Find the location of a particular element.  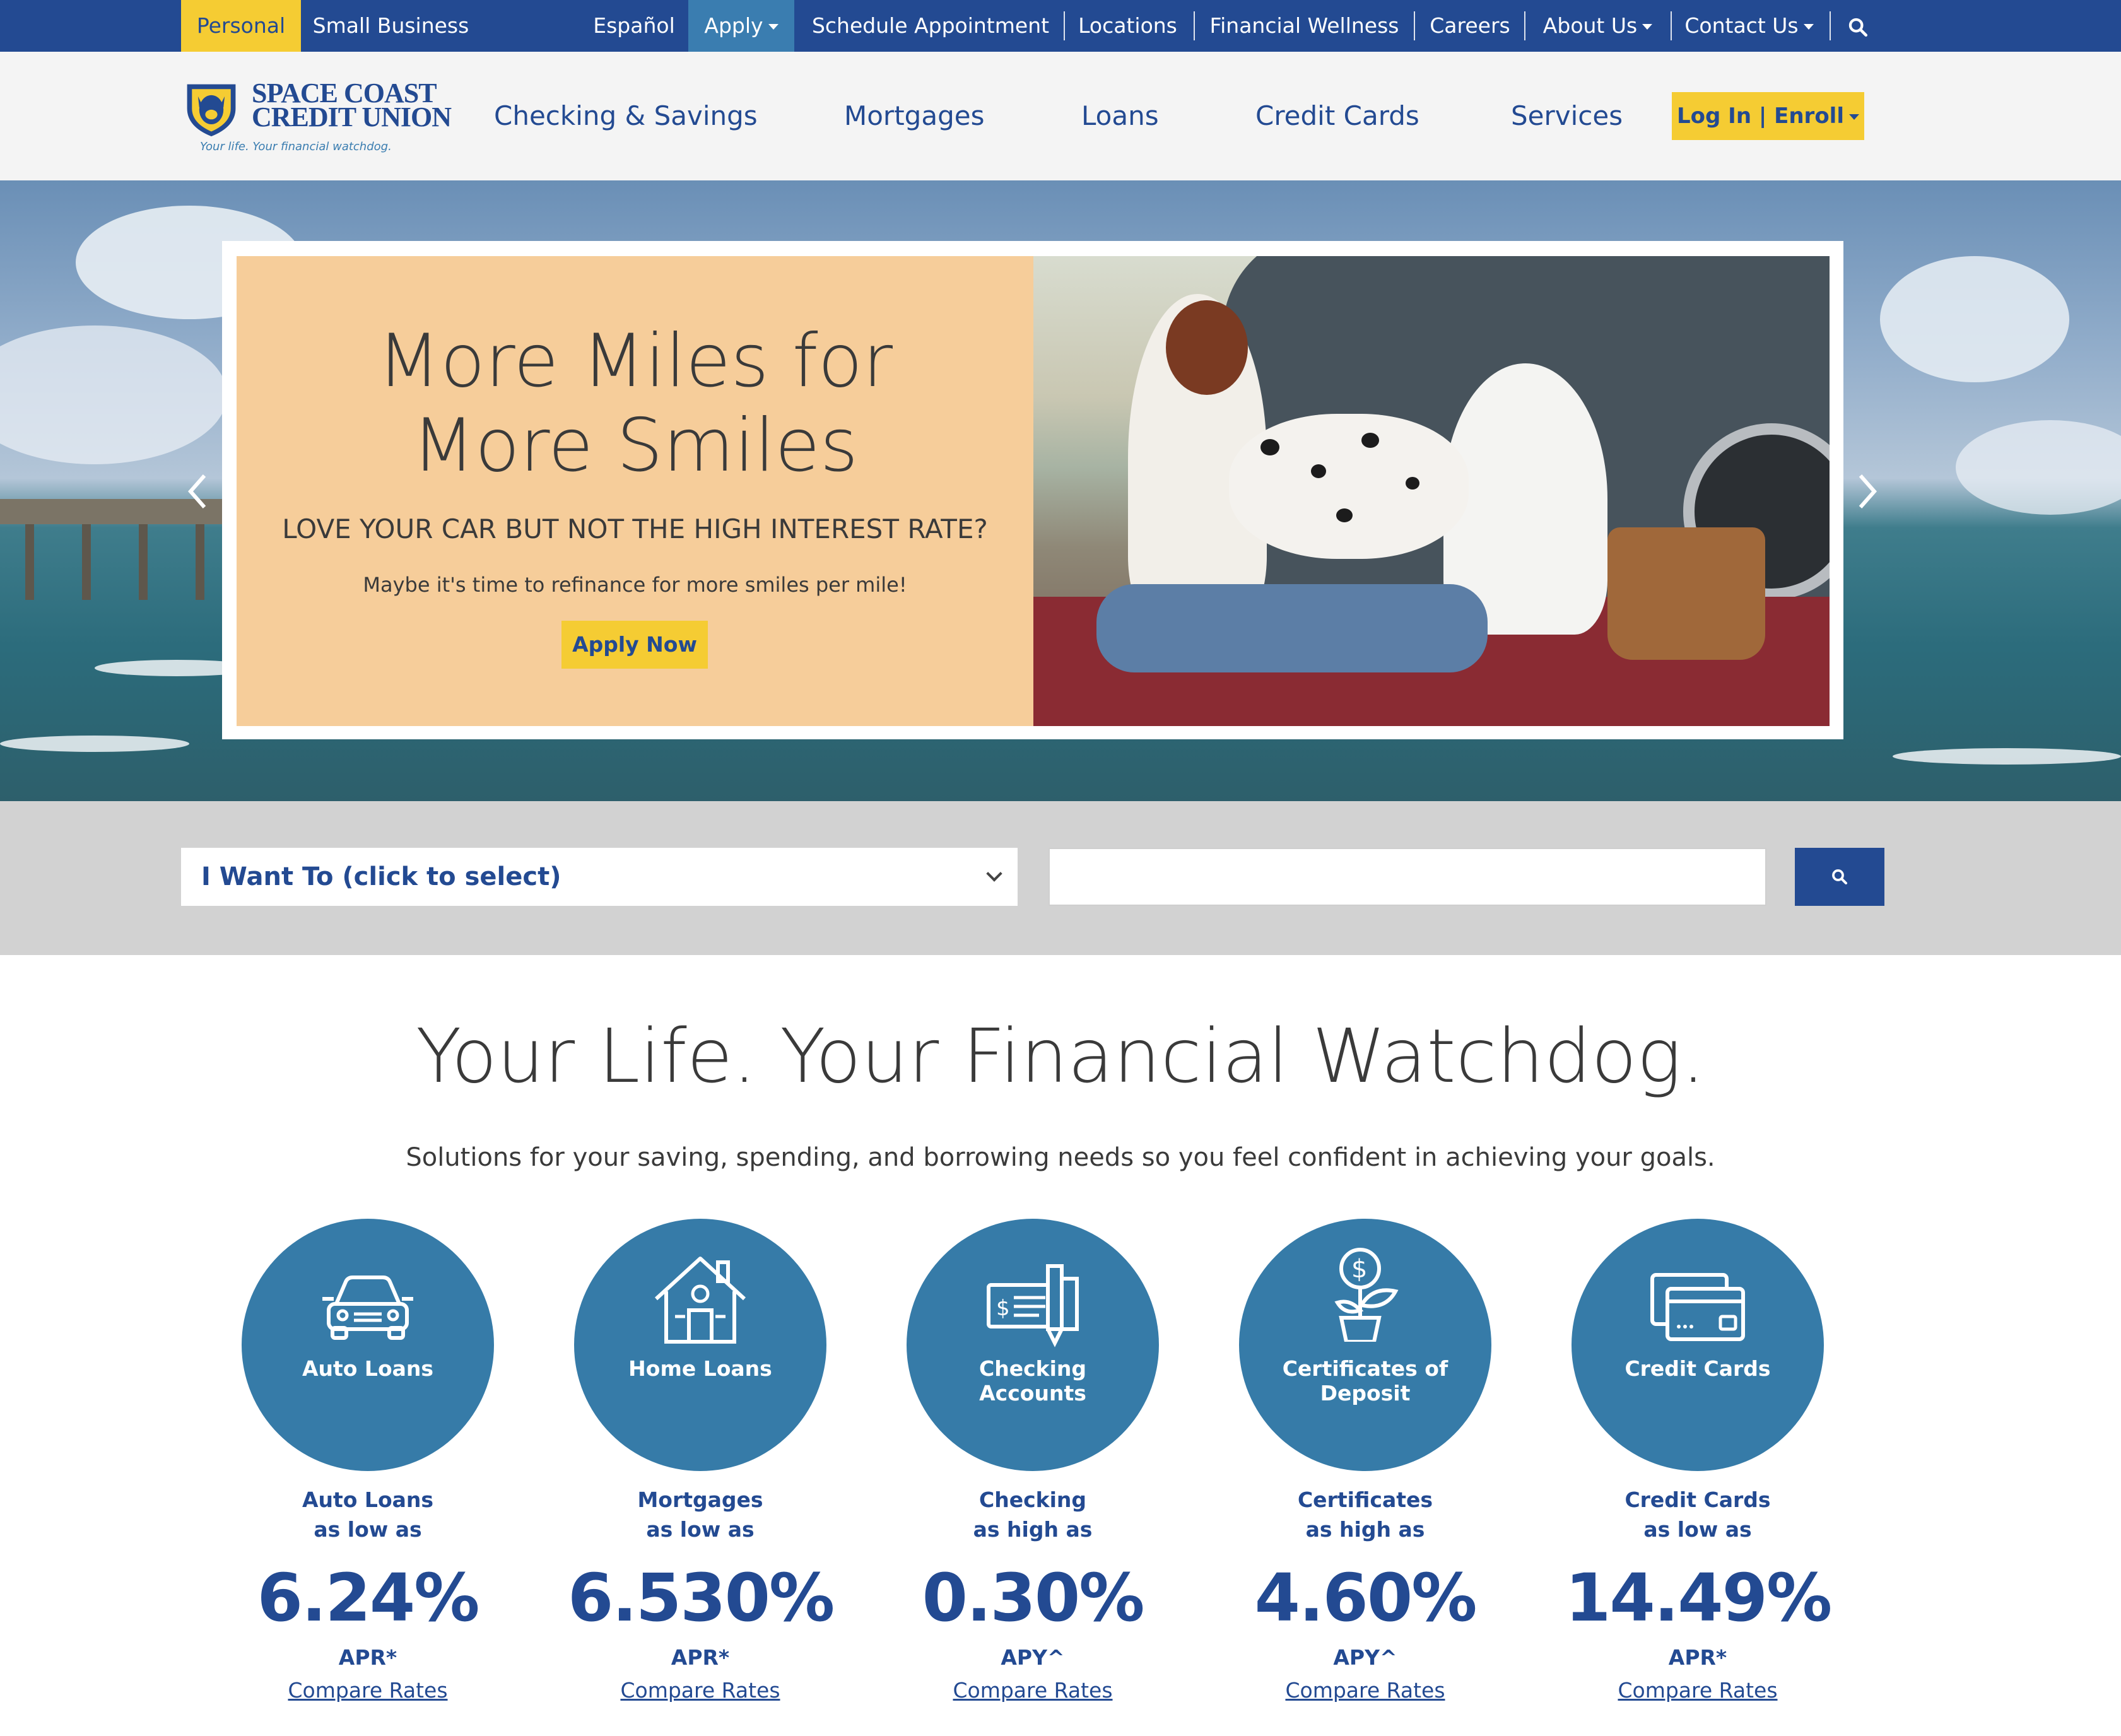

dalmatian-illustration is located at coordinates (1349, 486).